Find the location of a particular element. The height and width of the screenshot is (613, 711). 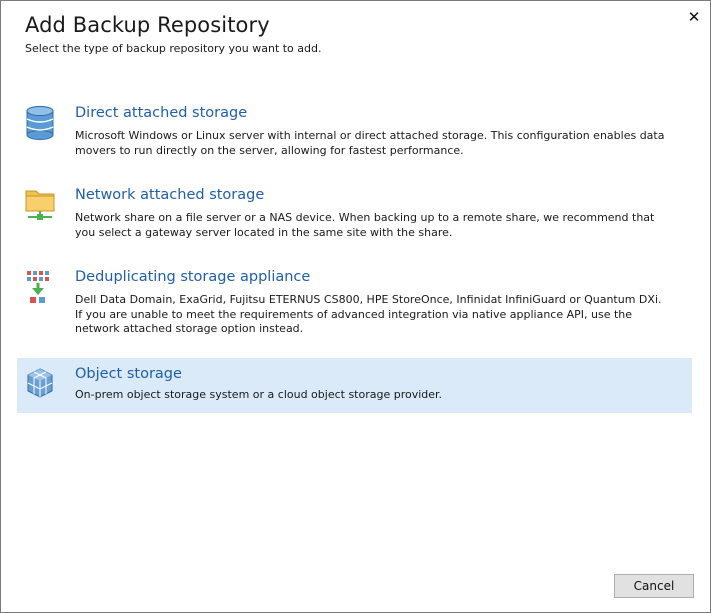

network-folder-icon is located at coordinates (40, 205).